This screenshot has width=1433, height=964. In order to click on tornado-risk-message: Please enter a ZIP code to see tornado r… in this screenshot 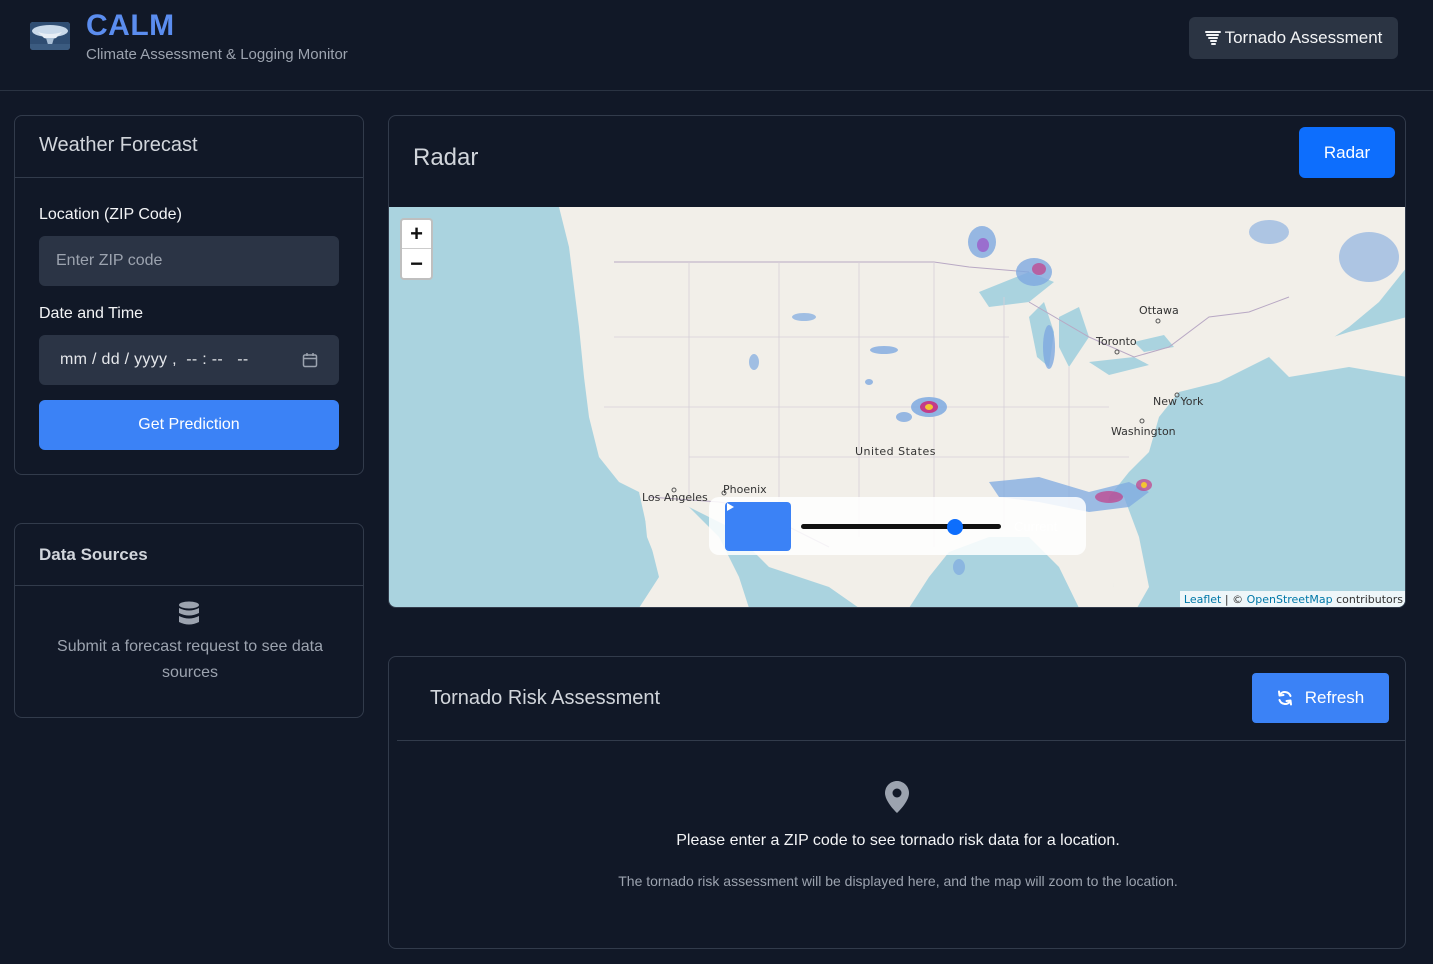, I will do `click(898, 840)`.